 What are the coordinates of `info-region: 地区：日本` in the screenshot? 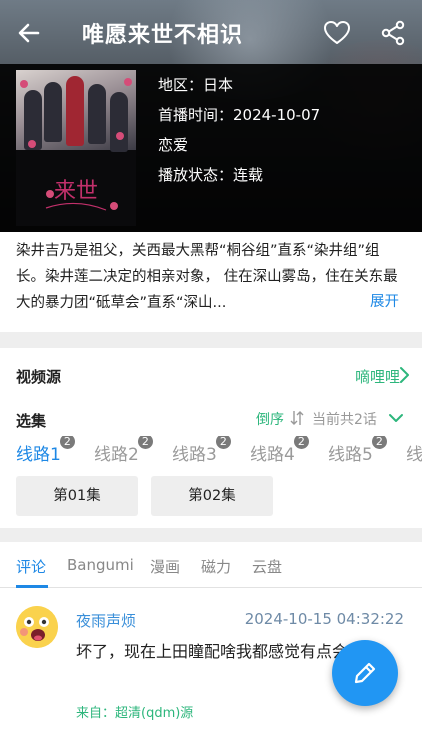 It's located at (196, 85).